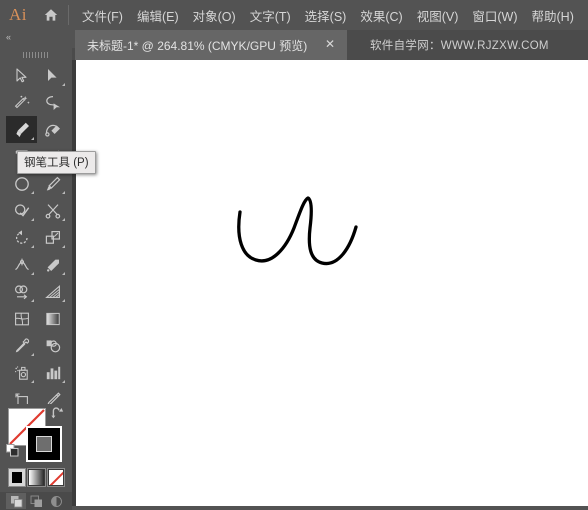  I want to click on symbol-sprayer-icon, so click(21, 372).